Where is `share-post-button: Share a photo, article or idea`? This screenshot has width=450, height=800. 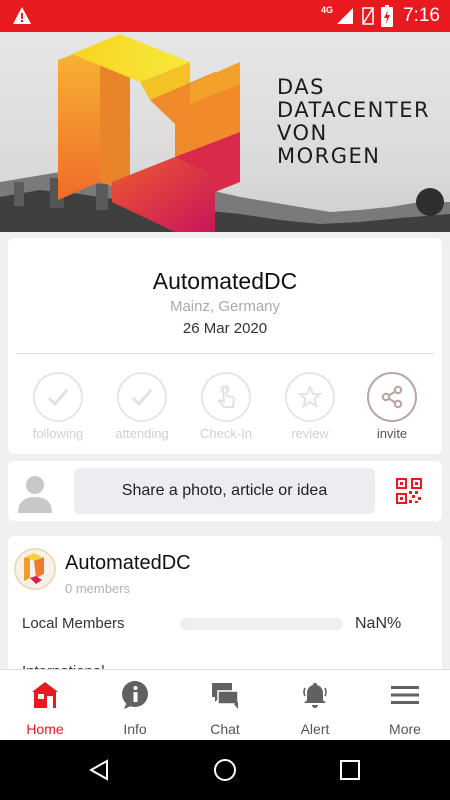 share-post-button: Share a photo, article or idea is located at coordinates (224, 491).